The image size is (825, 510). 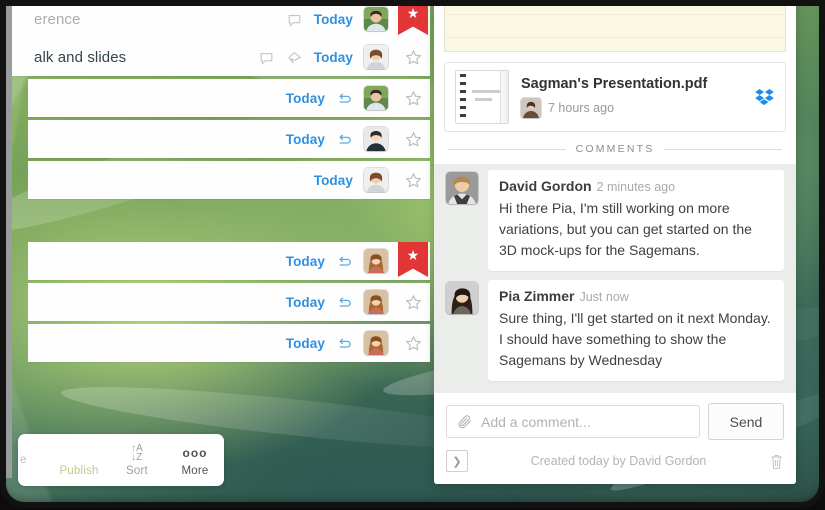 I want to click on comment-time: 2 minutes ago, so click(x=636, y=187).